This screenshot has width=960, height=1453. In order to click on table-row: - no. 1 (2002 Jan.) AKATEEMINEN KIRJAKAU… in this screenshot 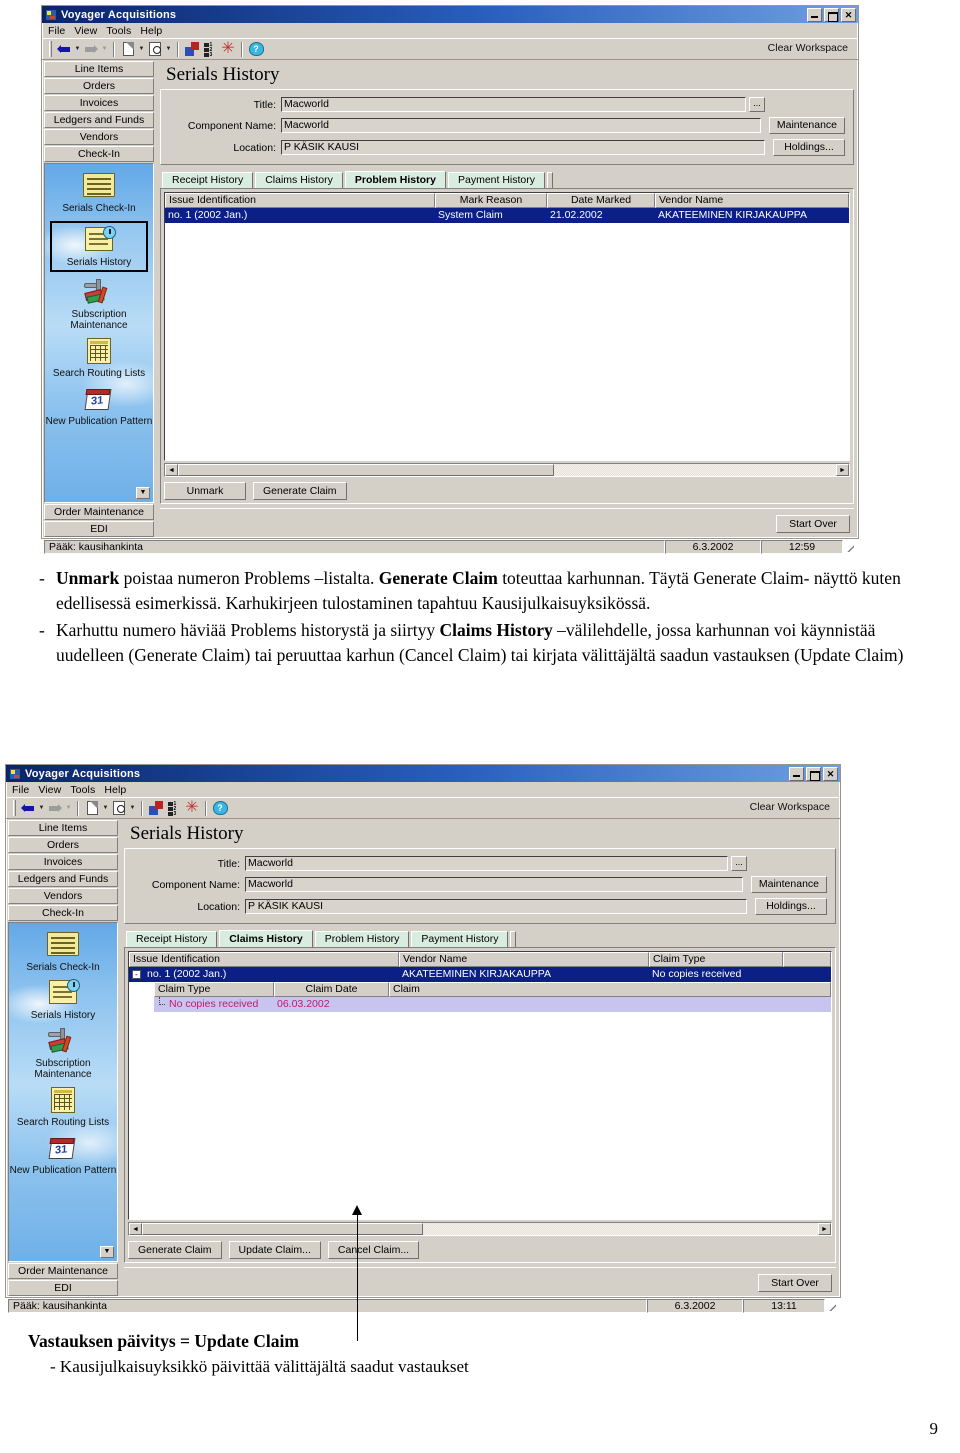, I will do `click(480, 974)`.